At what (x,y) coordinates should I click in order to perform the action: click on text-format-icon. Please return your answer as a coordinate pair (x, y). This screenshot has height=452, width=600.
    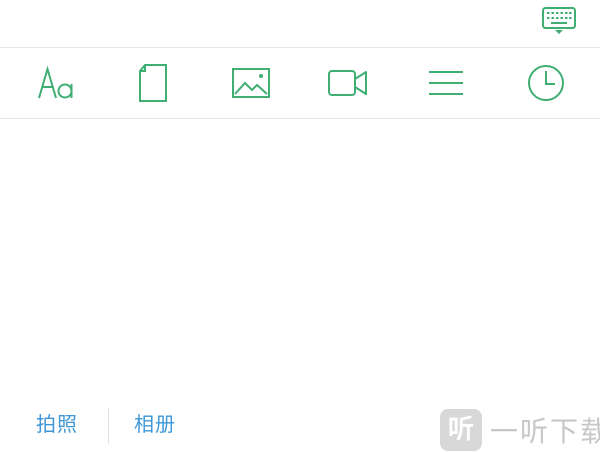
    Looking at the image, I should click on (56, 83).